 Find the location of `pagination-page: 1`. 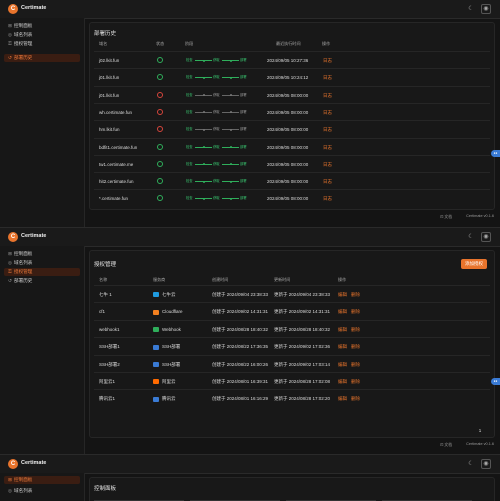

pagination-page: 1 is located at coordinates (480, 431).